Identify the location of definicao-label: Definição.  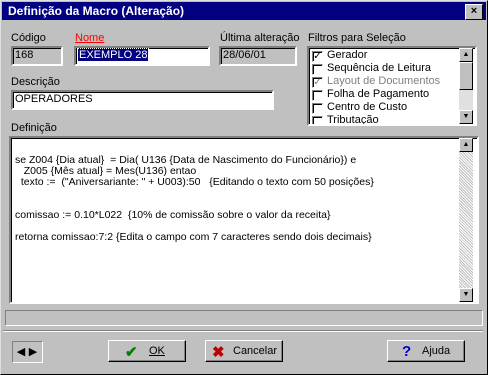
(34, 128).